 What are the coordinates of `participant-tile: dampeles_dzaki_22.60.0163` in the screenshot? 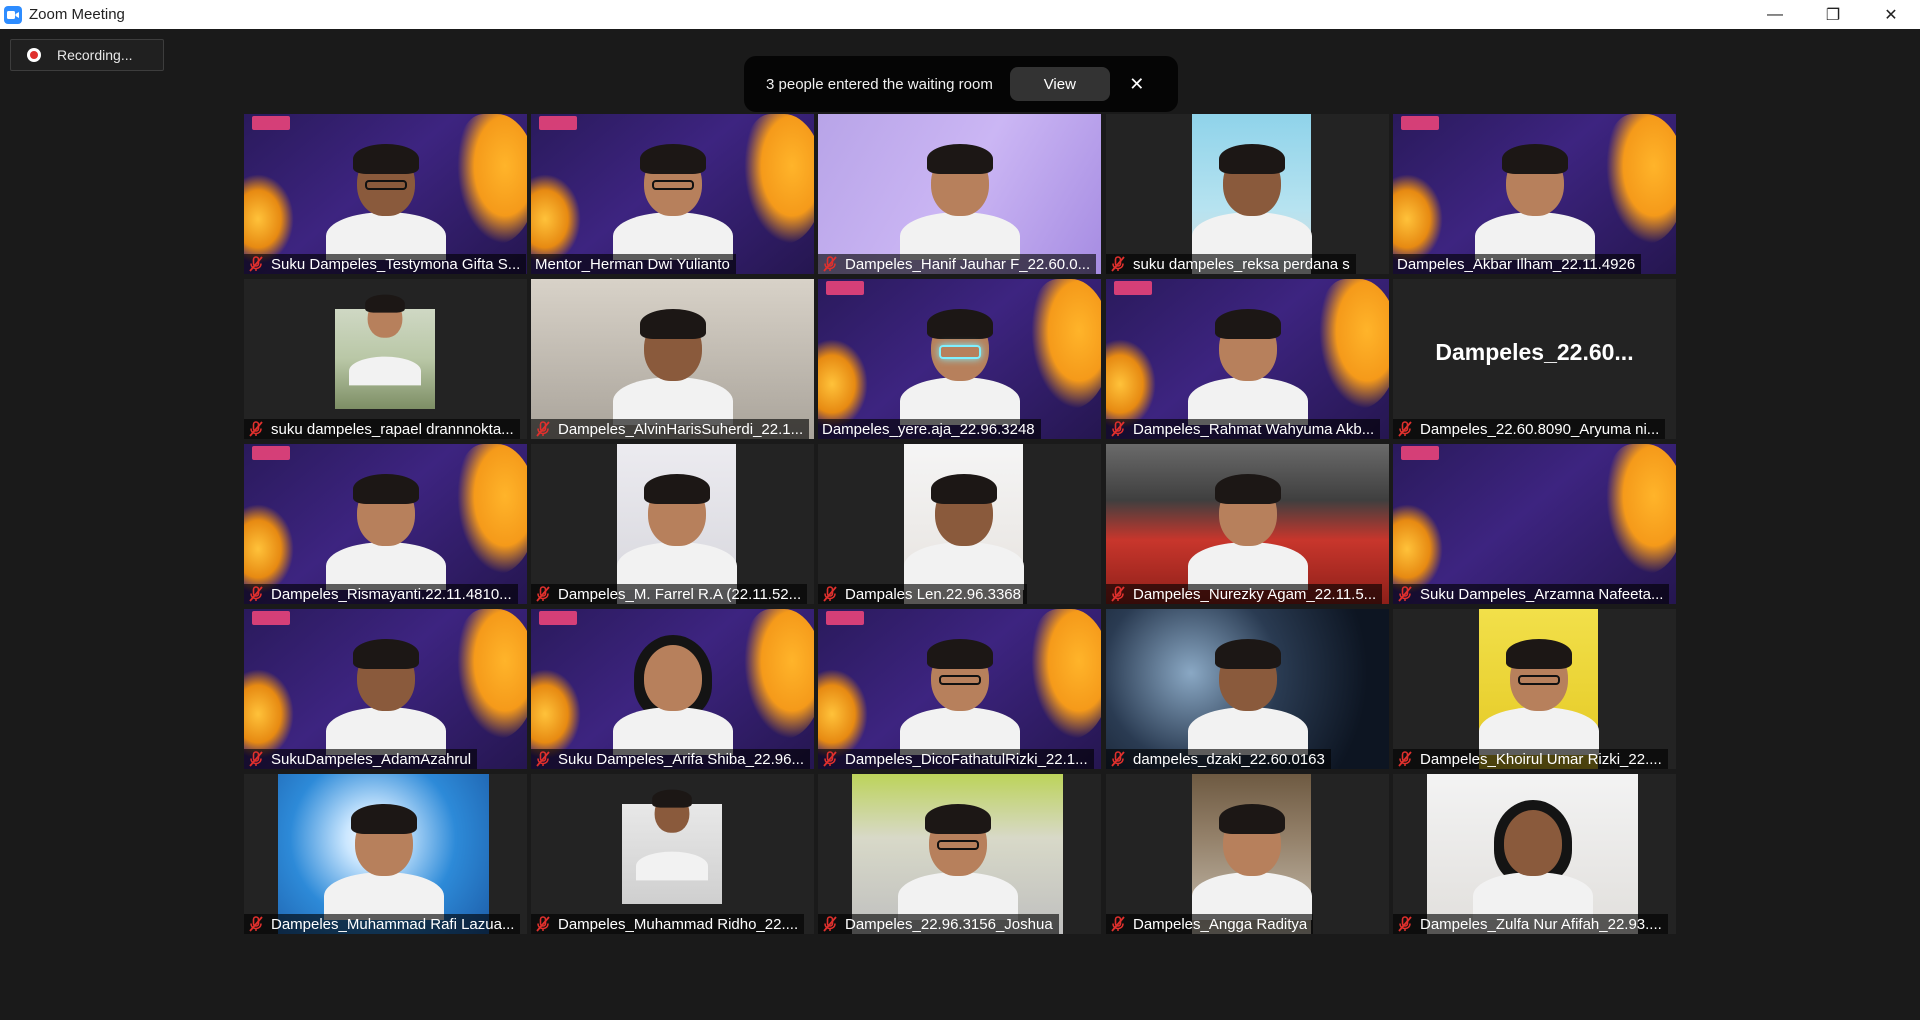 It's located at (1247, 689).